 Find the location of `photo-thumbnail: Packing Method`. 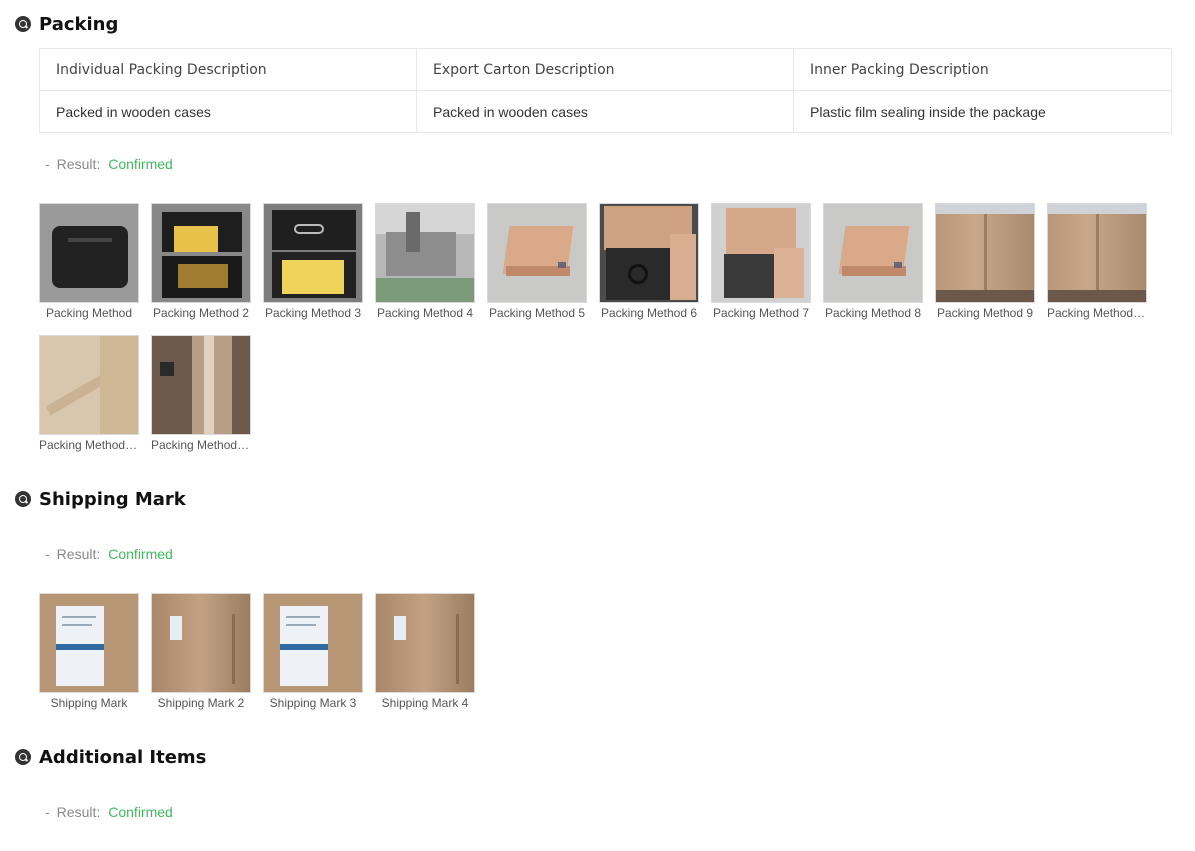

photo-thumbnail: Packing Method is located at coordinates (89, 261).